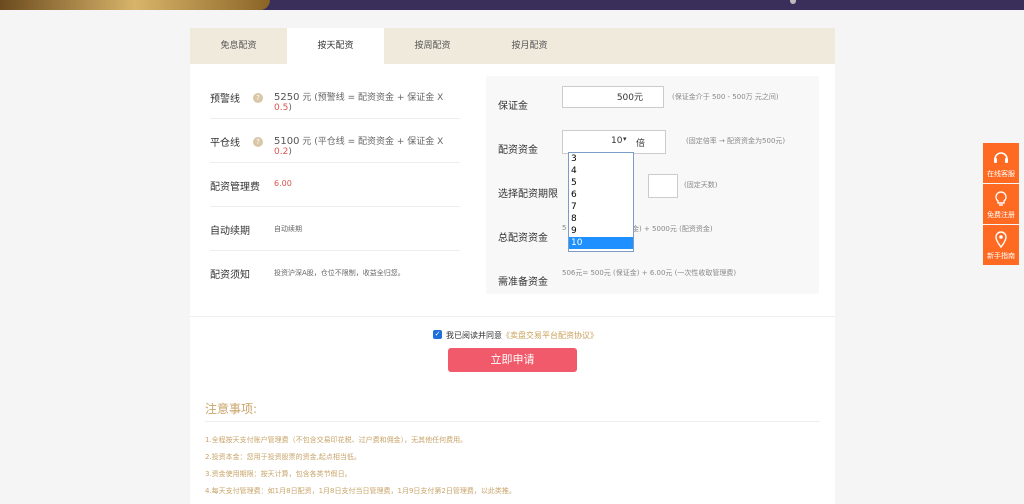 The height and width of the screenshot is (504, 1024). I want to click on notice-title: 注意事项:, so click(231, 409).